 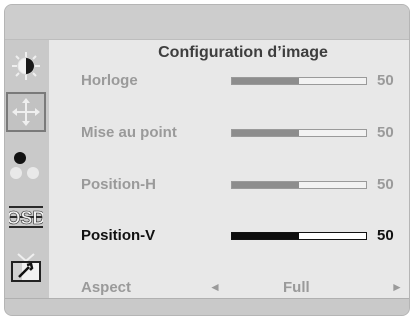 I want to click on osd-icon: OSD, so click(x=26, y=217).